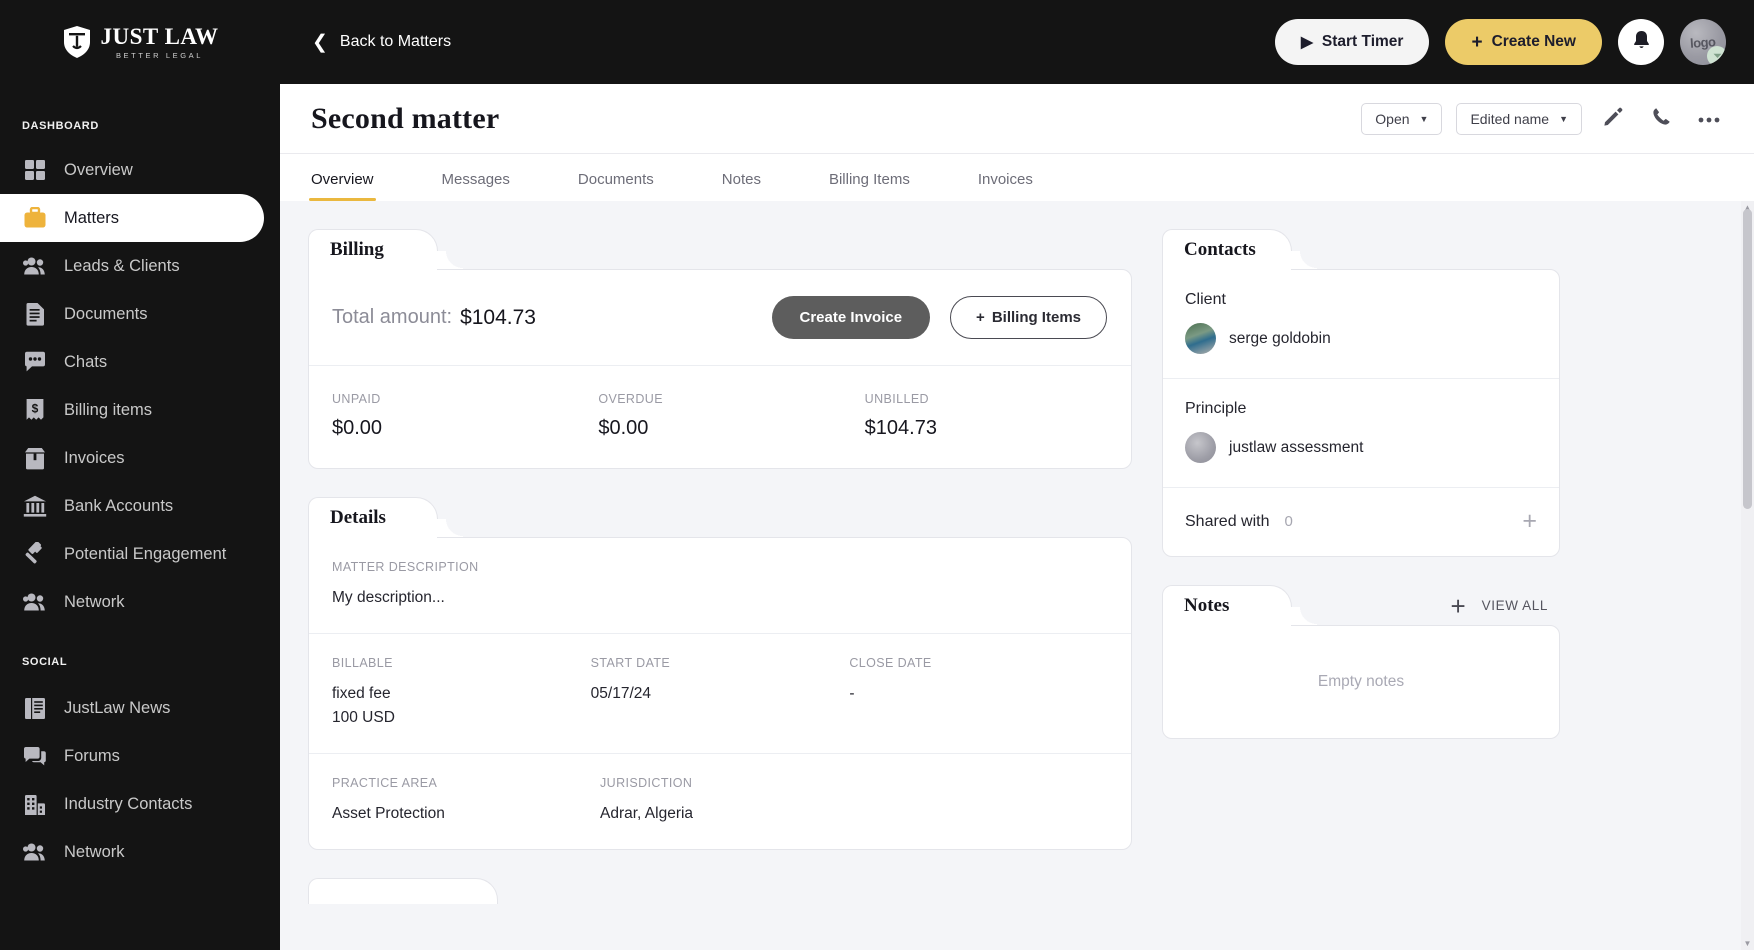 The width and height of the screenshot is (1754, 950). What do you see at coordinates (1747, 943) in the screenshot?
I see `scroll-down-arrow: ▼` at bounding box center [1747, 943].